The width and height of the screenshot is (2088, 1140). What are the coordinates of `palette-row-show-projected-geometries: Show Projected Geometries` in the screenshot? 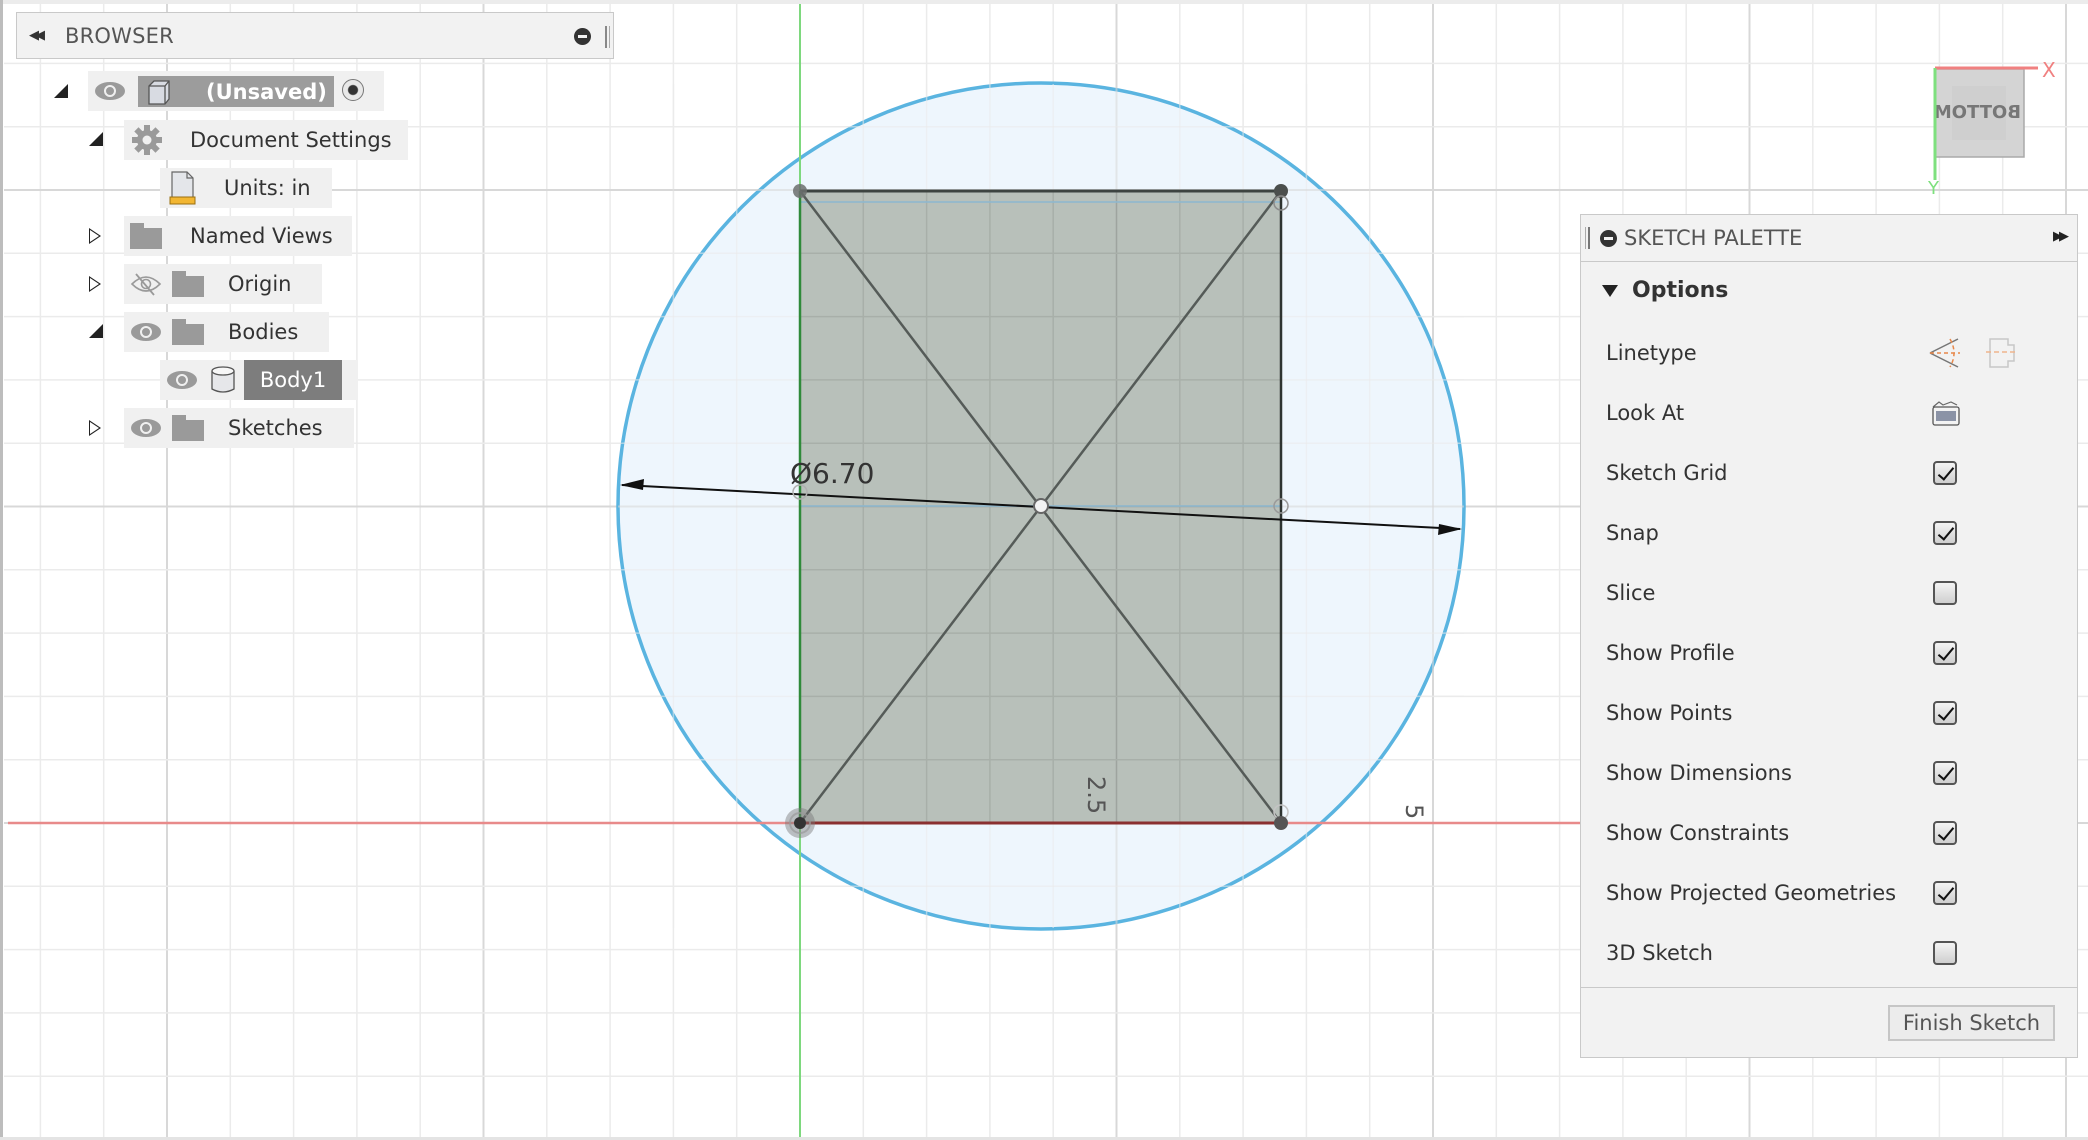 It's located at (1831, 893).